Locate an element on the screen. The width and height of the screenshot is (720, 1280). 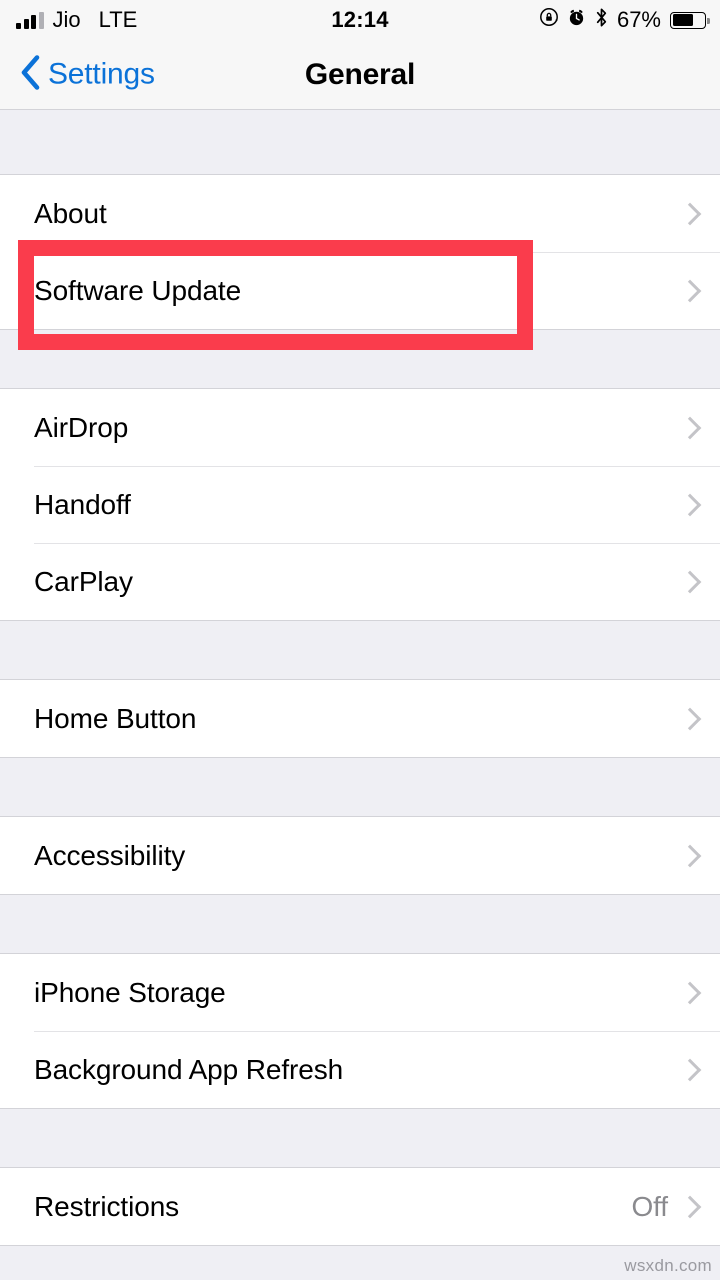
row-label: Background App Refresh is located at coordinates (189, 1069).